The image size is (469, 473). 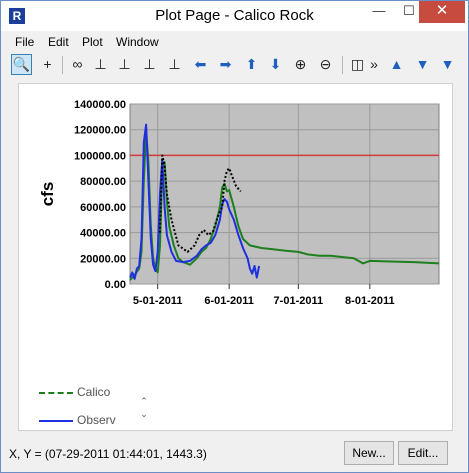 What do you see at coordinates (96, 419) in the screenshot?
I see `legend-label: Observ` at bounding box center [96, 419].